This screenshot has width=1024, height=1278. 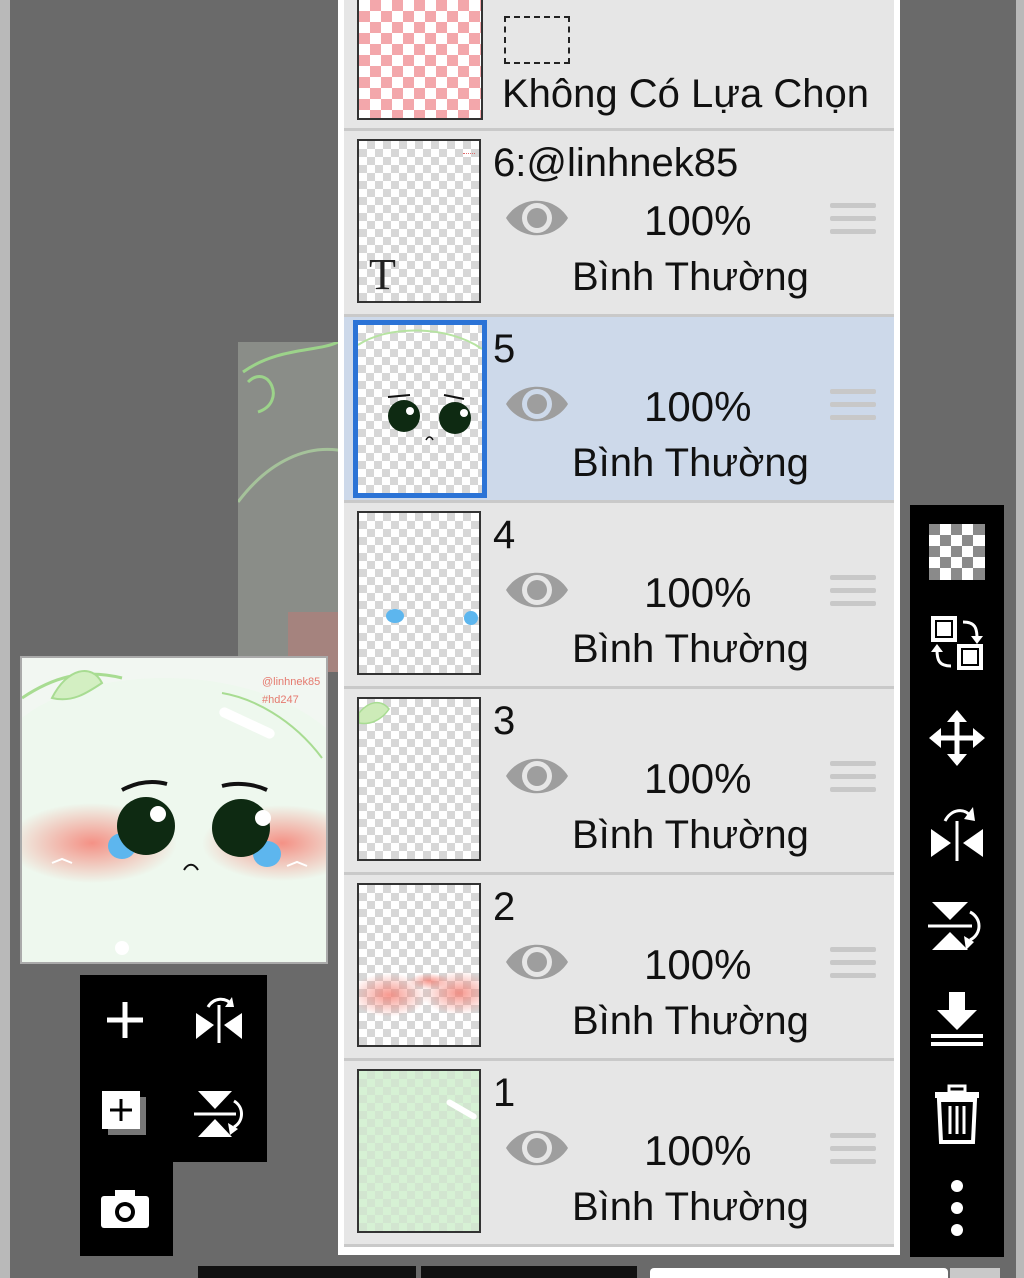 I want to click on layer-row: 3 100% Bình Thường, so click(x=619, y=782).